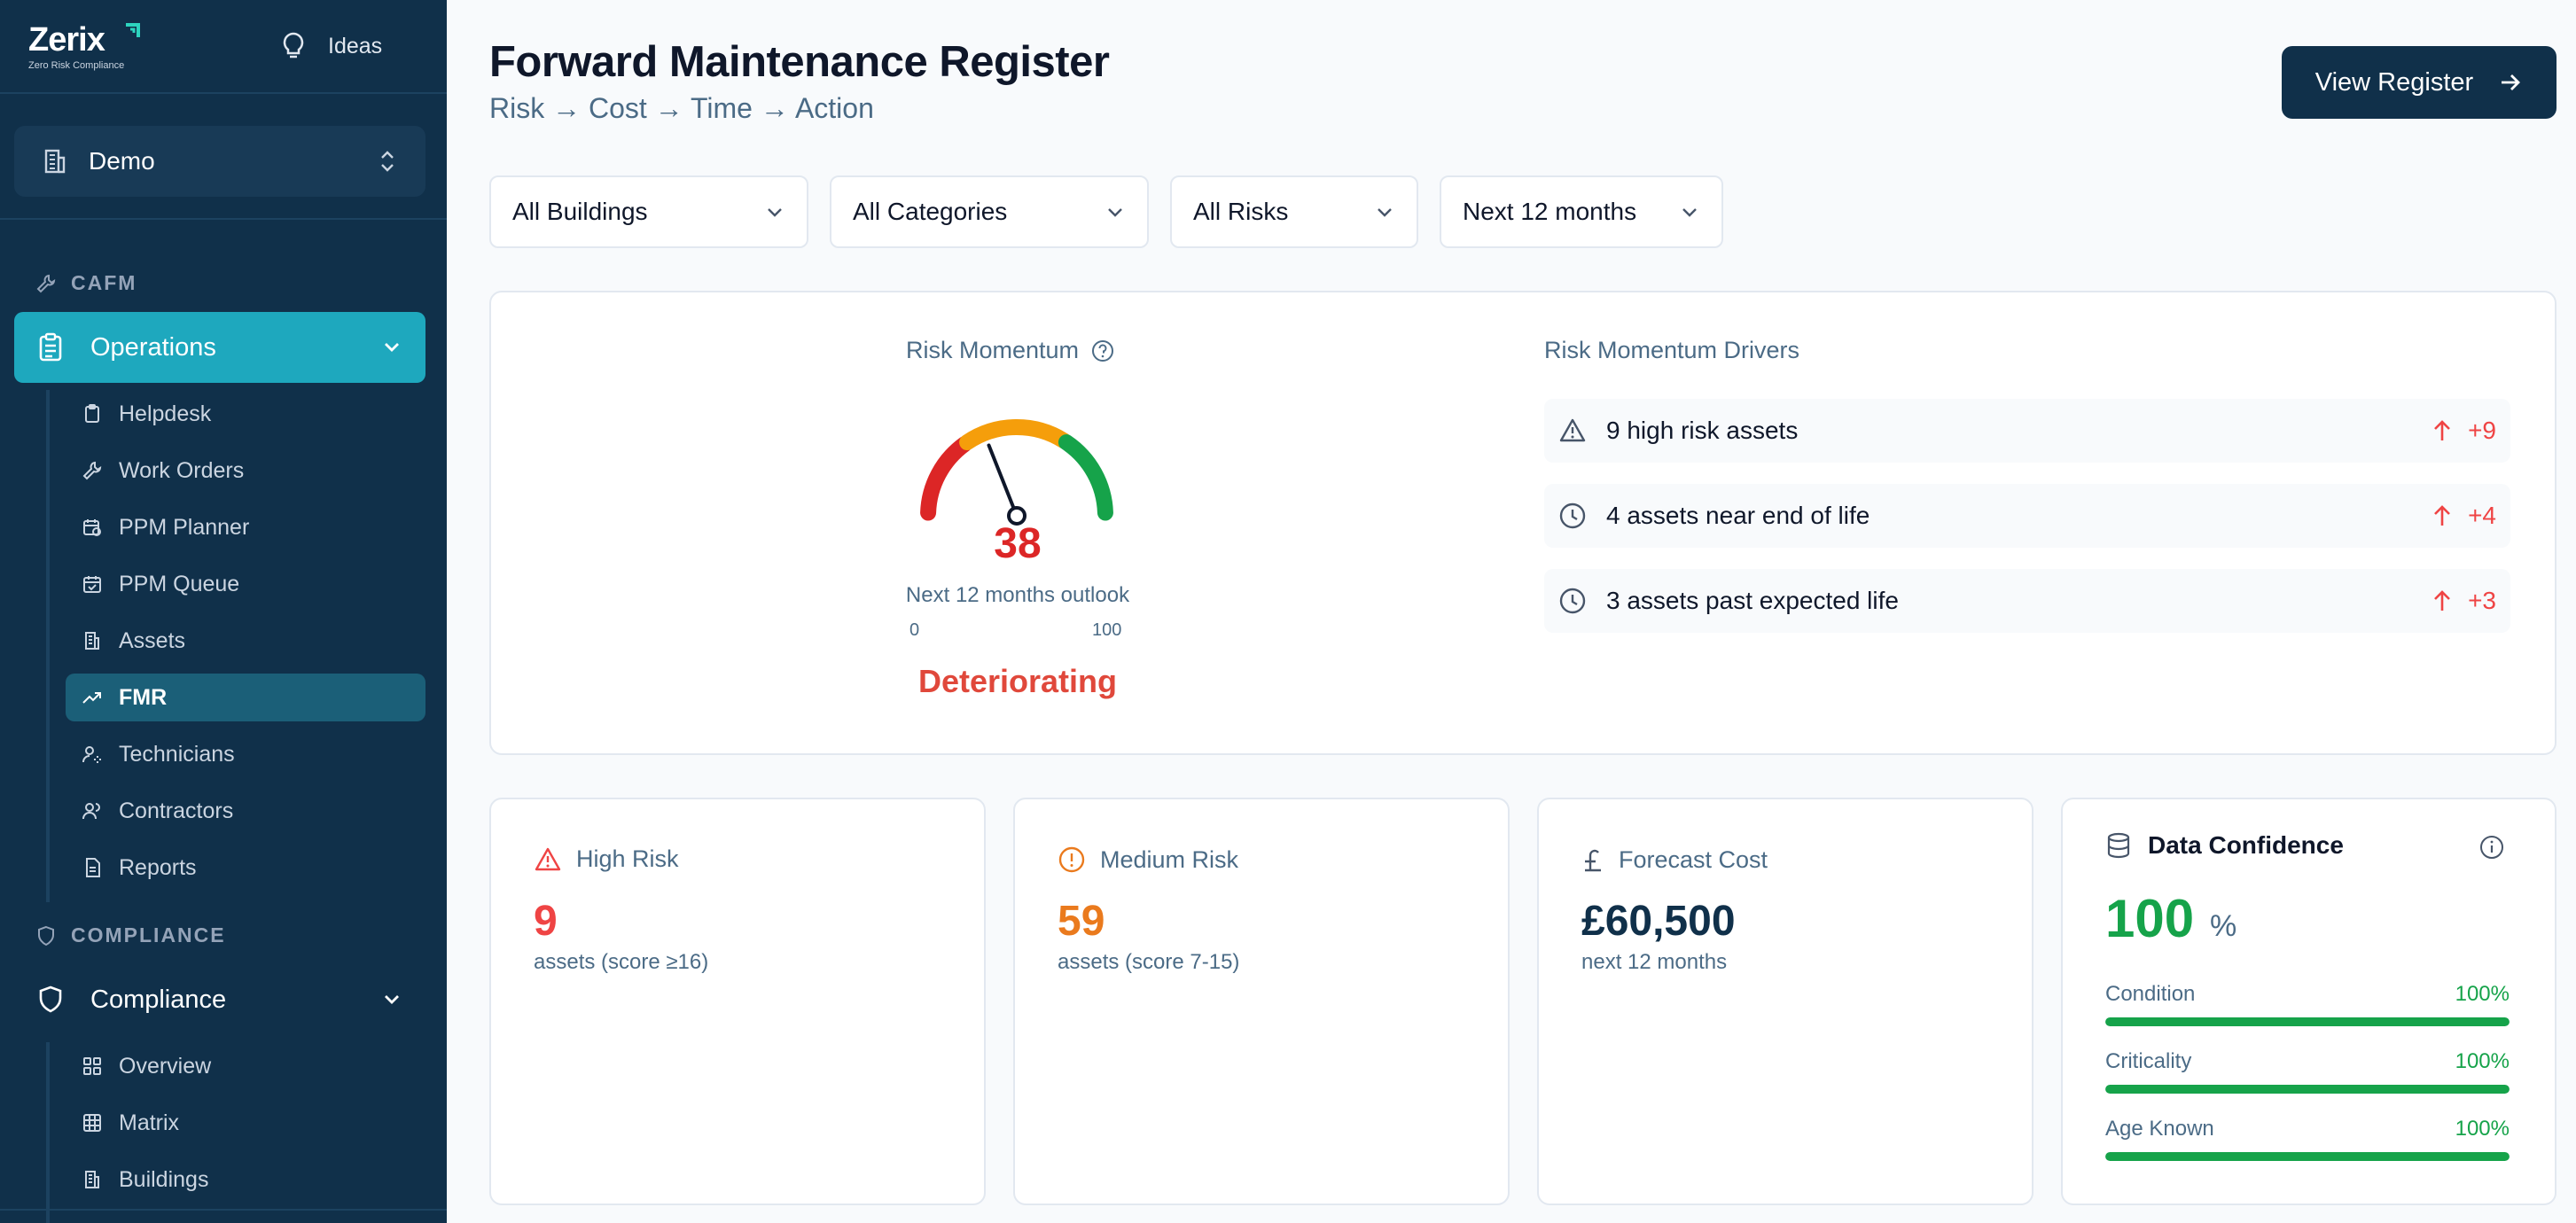  Describe the element at coordinates (93, 867) in the screenshot. I see `file-text-icon` at that location.